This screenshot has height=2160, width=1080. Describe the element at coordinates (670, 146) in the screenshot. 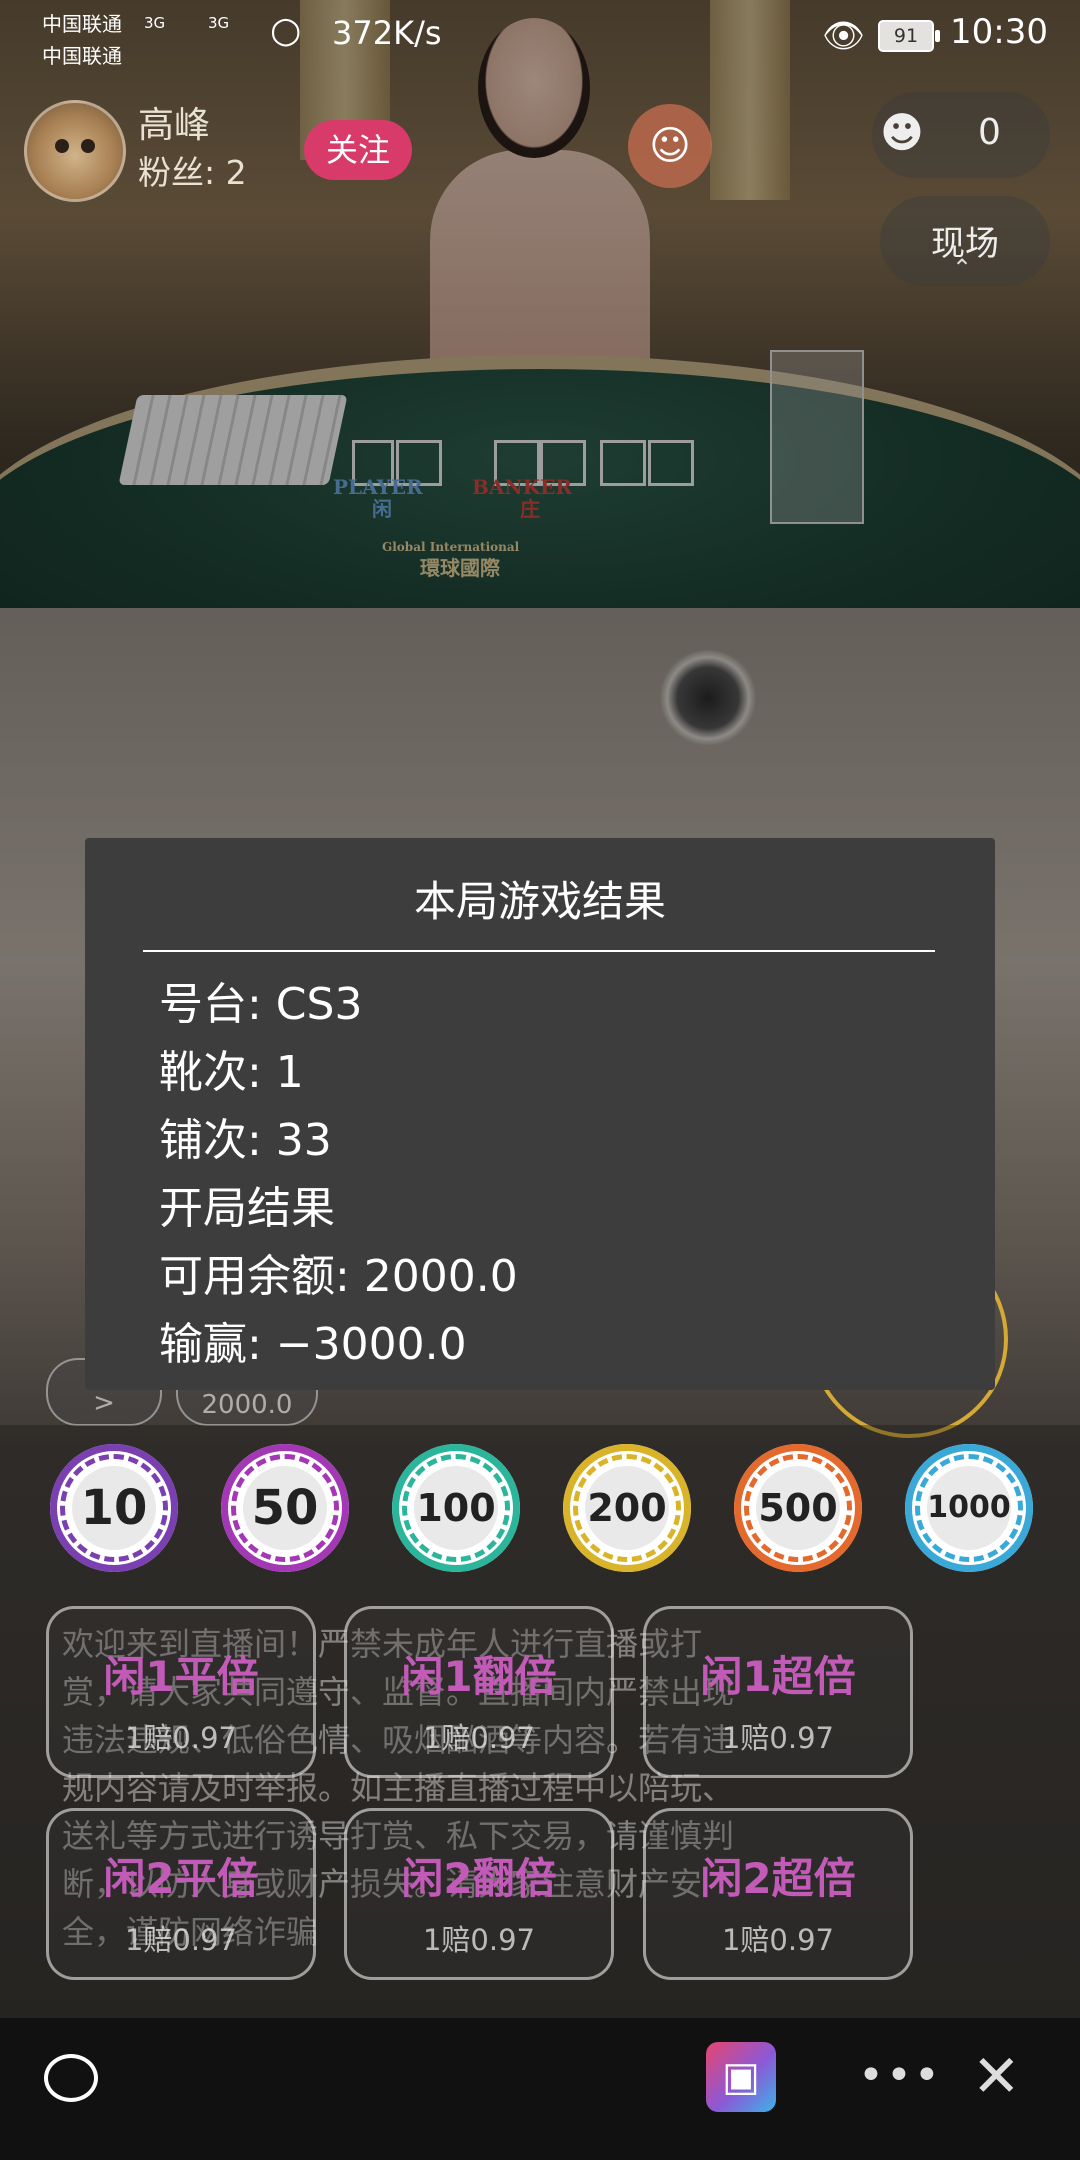

I see `user-icon: ☺` at that location.